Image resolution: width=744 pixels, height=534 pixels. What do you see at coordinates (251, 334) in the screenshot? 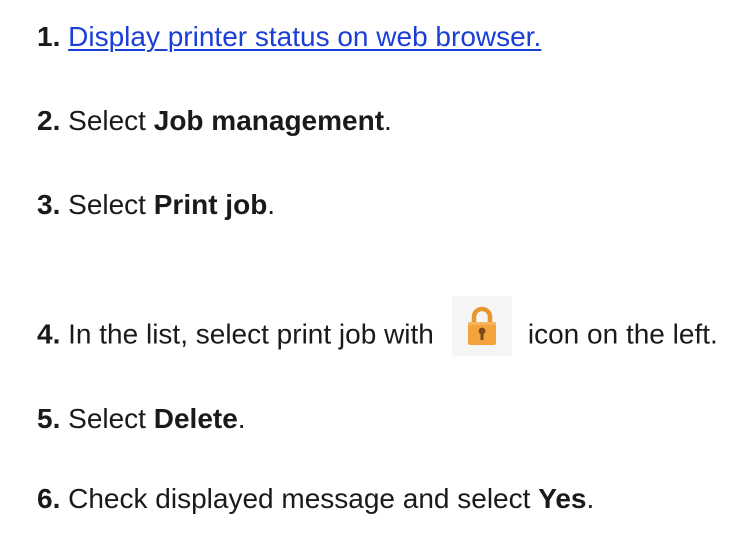
I see `step-text: In the list, select print job with` at bounding box center [251, 334].